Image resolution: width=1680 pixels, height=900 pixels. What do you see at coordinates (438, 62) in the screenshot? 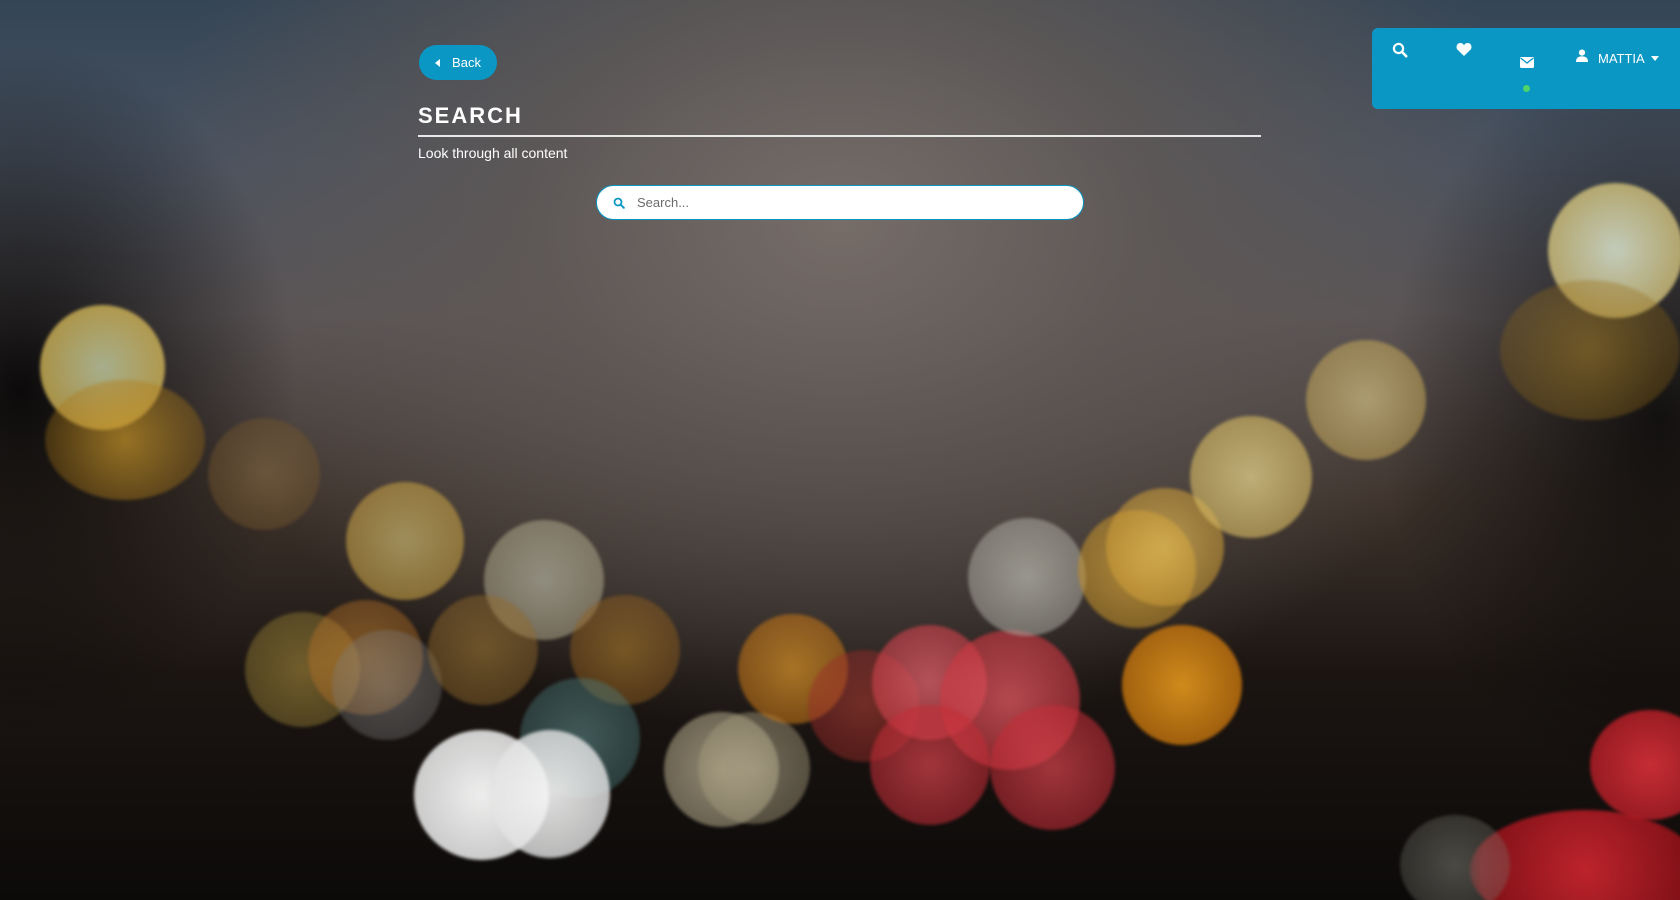
I see `caret-left-icon` at bounding box center [438, 62].